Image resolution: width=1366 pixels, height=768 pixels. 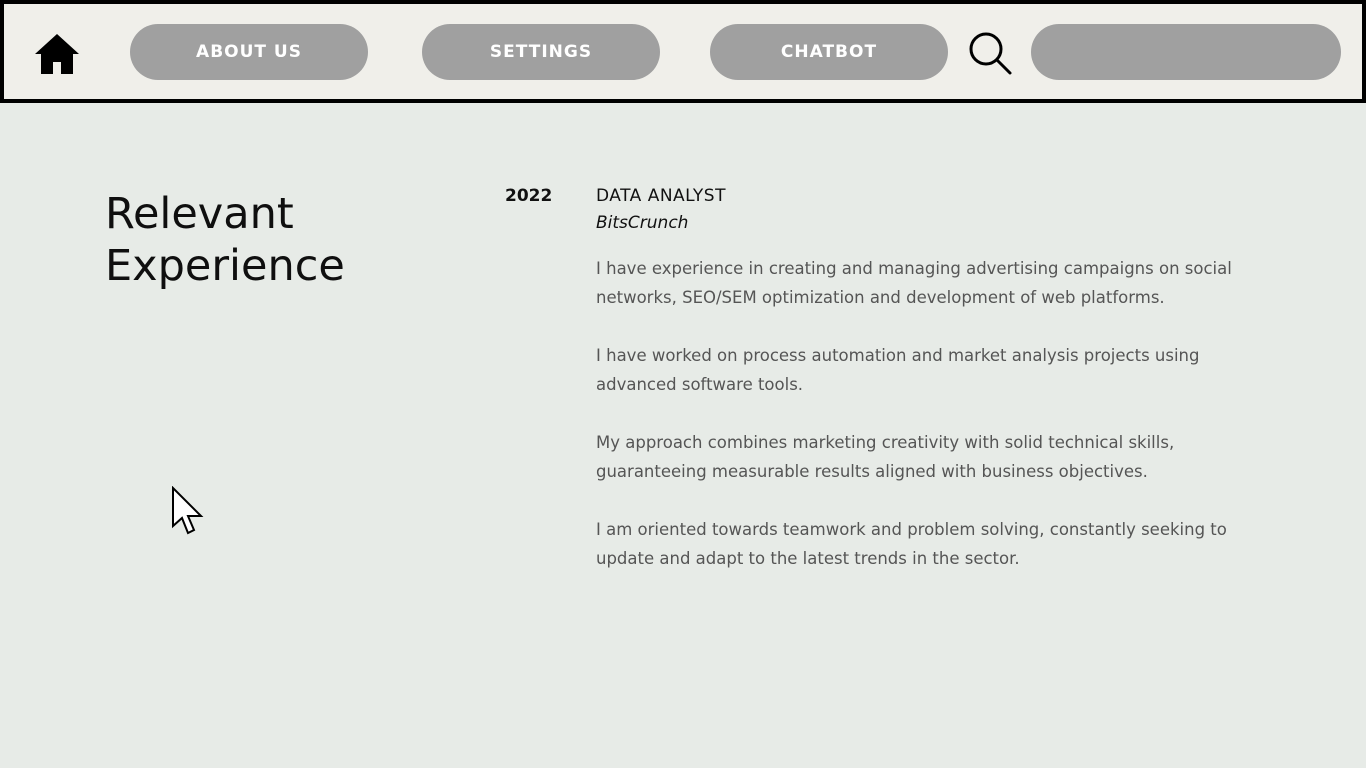 I want to click on mouse-pointer-icon, so click(x=188, y=510).